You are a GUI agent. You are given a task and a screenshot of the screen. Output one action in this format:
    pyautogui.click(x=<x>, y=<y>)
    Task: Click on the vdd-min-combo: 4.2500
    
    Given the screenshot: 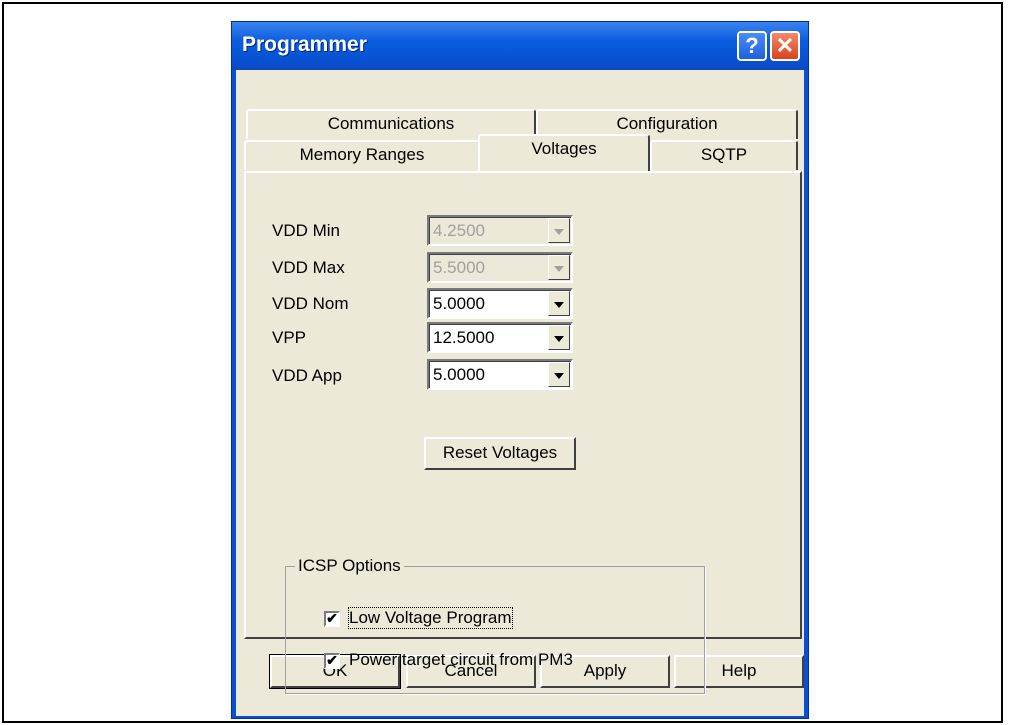 What is the action you would take?
    pyautogui.click(x=500, y=230)
    